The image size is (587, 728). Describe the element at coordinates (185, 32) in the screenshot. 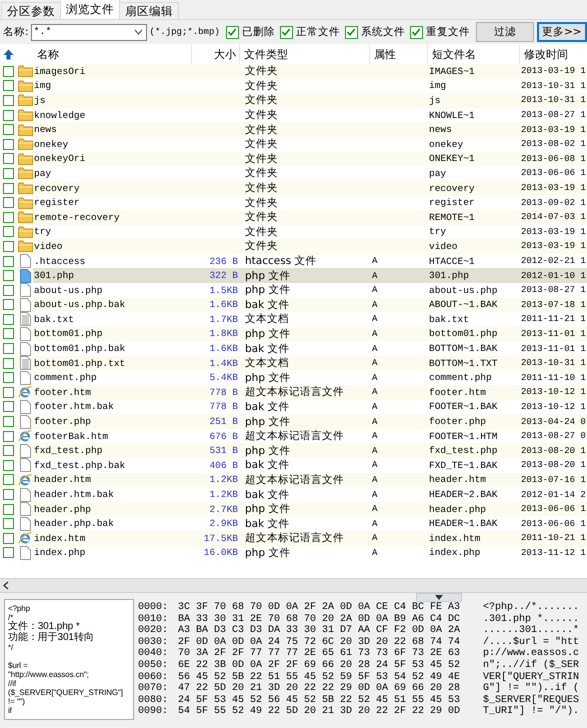

I see `filter-hint: (*.jpg;*.bmp)` at that location.